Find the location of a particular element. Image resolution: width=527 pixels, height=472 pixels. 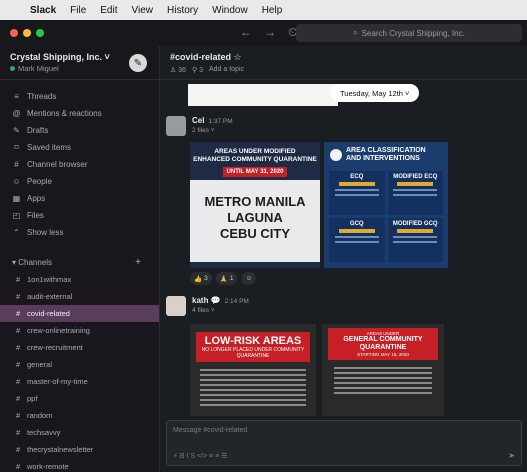

channel-master-of-my-time: # master-of-my-time is located at coordinates (79, 381).